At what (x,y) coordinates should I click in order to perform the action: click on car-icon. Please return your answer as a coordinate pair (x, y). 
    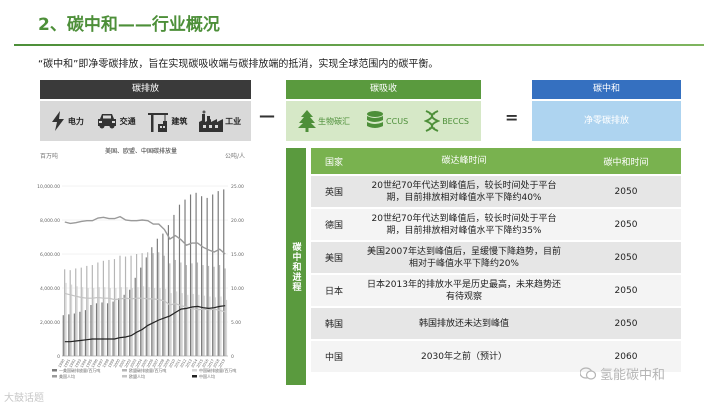
    Looking at the image, I should click on (106, 121).